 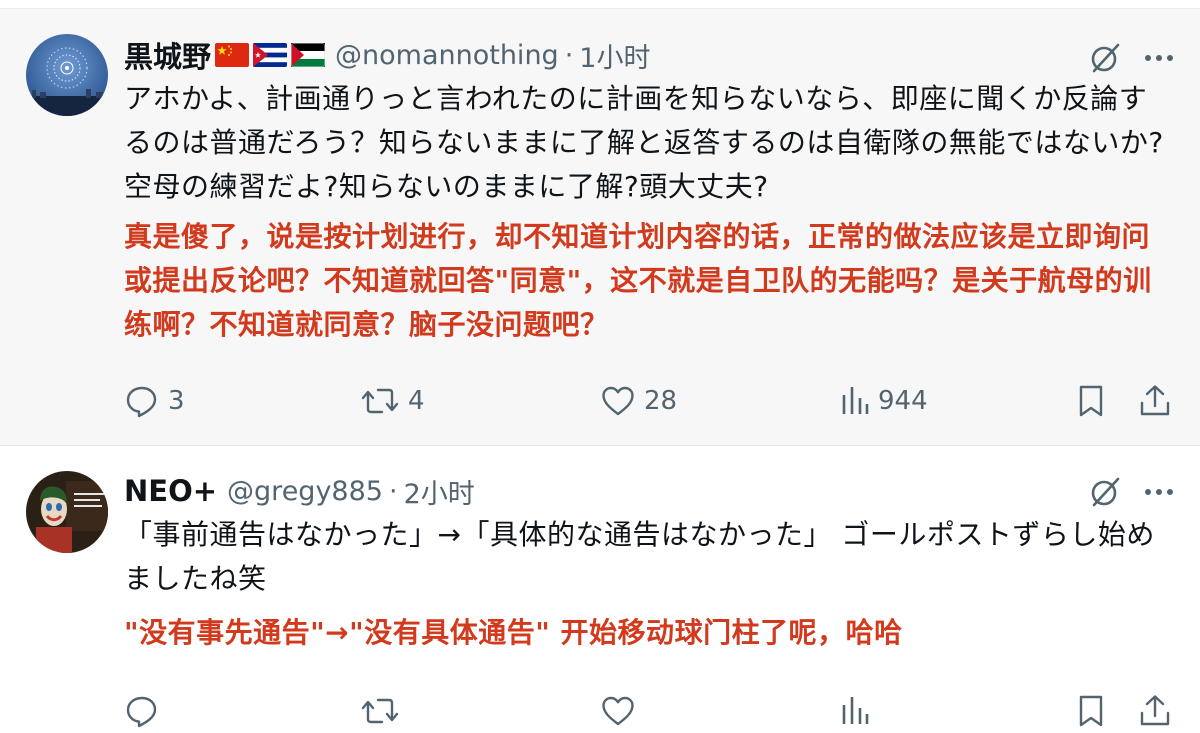 What do you see at coordinates (649, 711) in the screenshot?
I see `action-bar` at bounding box center [649, 711].